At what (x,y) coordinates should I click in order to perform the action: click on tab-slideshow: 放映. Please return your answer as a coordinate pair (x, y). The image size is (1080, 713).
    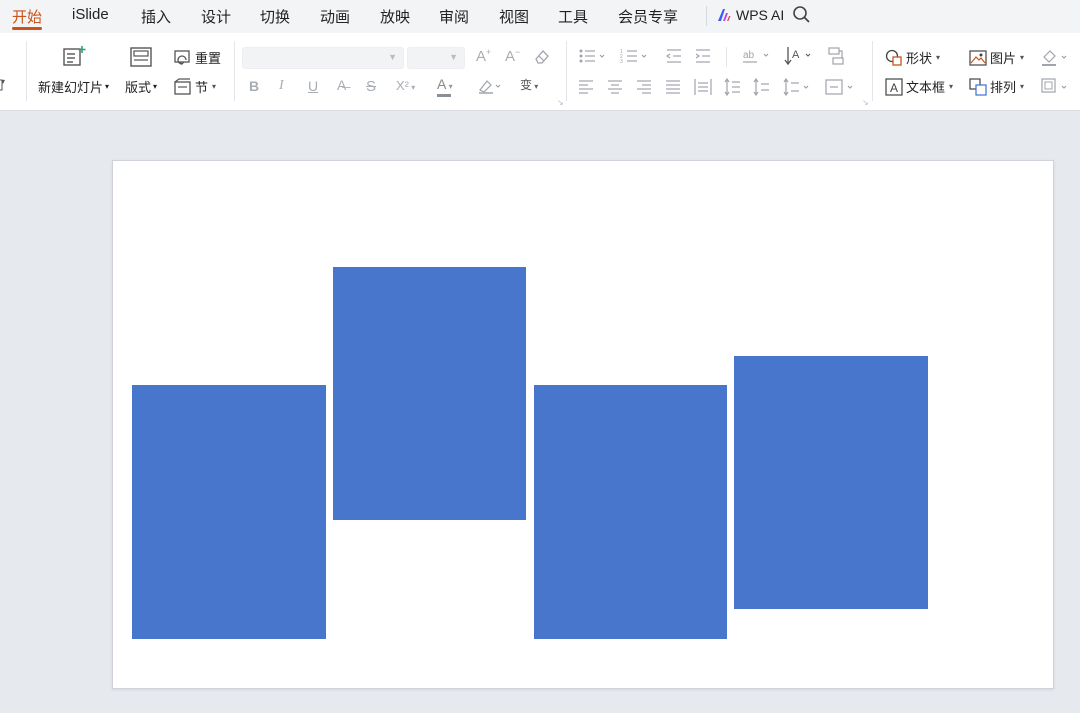
    Looking at the image, I should click on (395, 16).